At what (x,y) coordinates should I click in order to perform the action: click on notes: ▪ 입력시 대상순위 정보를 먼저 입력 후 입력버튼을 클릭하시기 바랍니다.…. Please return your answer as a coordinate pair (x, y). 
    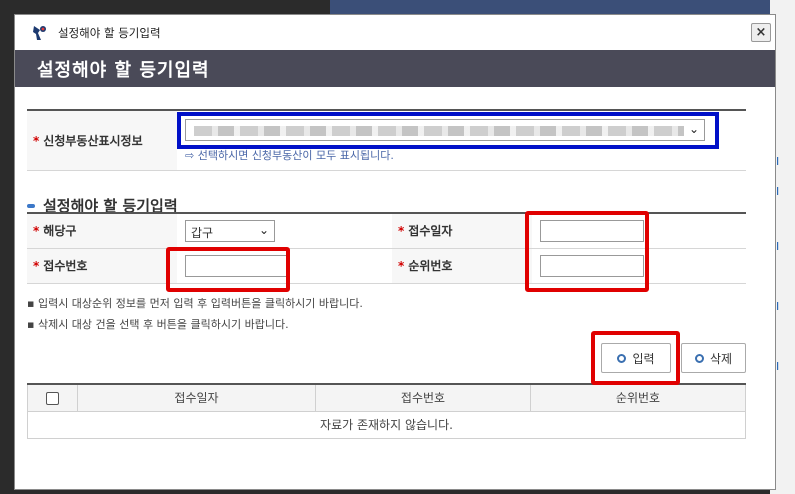
    Looking at the image, I should click on (195, 314).